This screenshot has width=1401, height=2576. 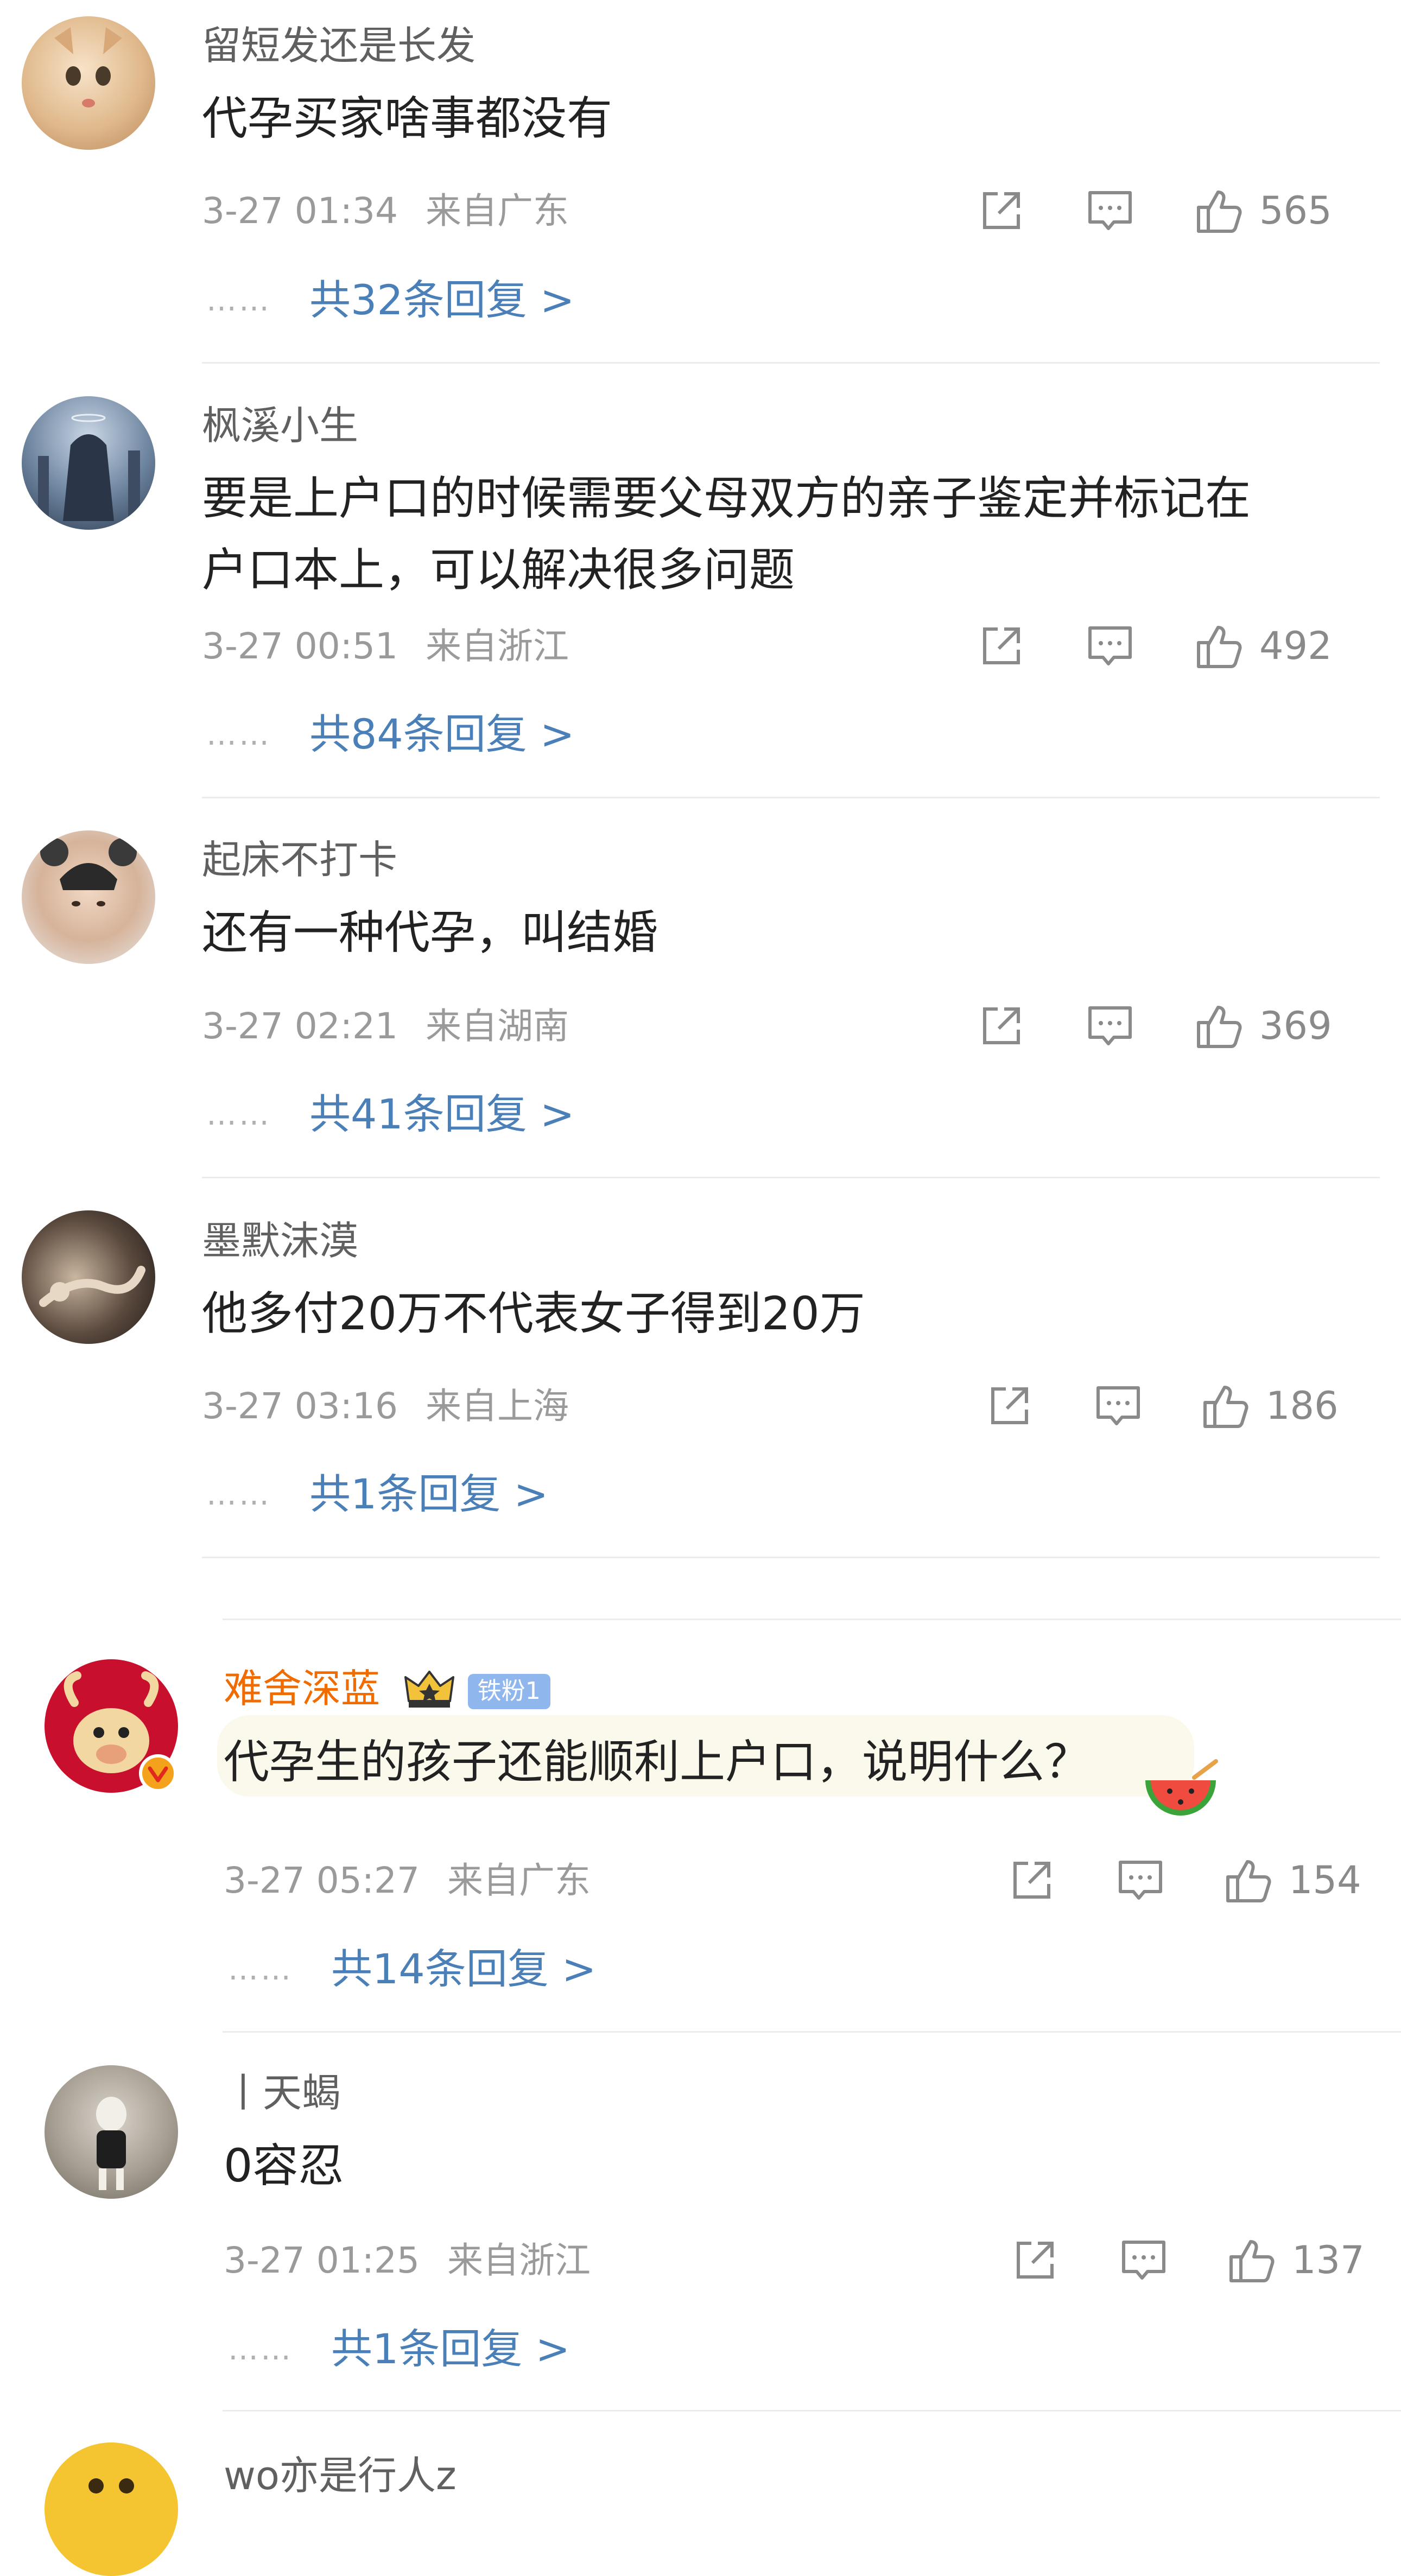 I want to click on like-count: 565, so click(x=1296, y=211).